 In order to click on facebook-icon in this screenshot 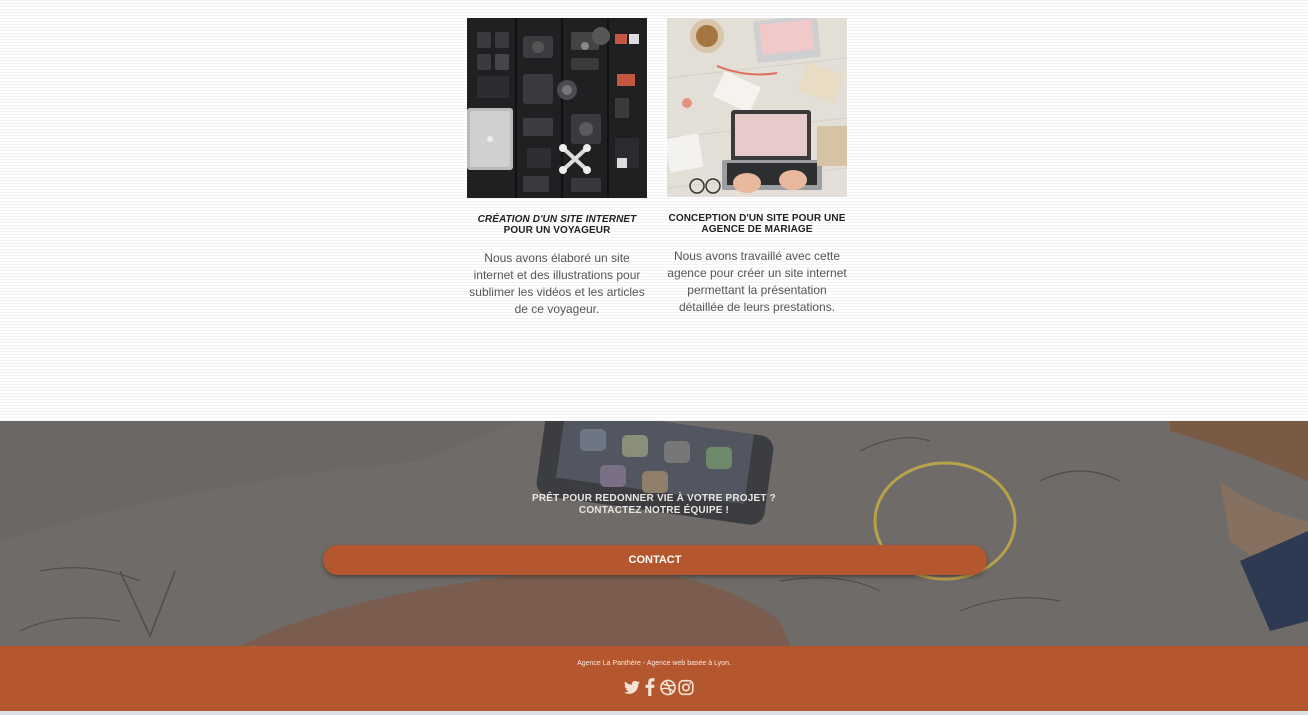, I will do `click(650, 687)`.